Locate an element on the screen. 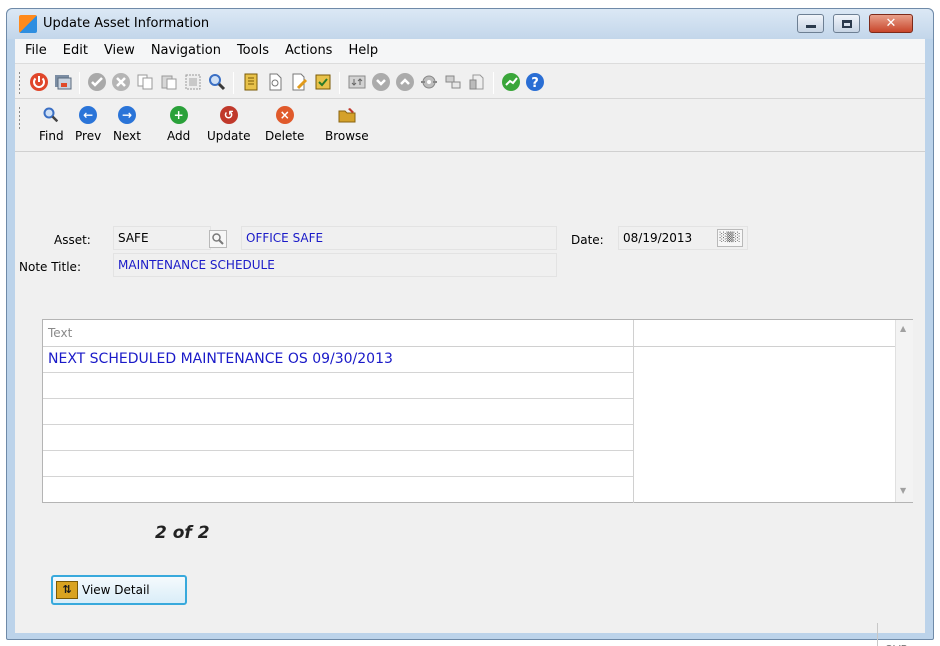 Image resolution: width=940 pixels, height=646 pixels. asset-label: Asset: is located at coordinates (72, 240).